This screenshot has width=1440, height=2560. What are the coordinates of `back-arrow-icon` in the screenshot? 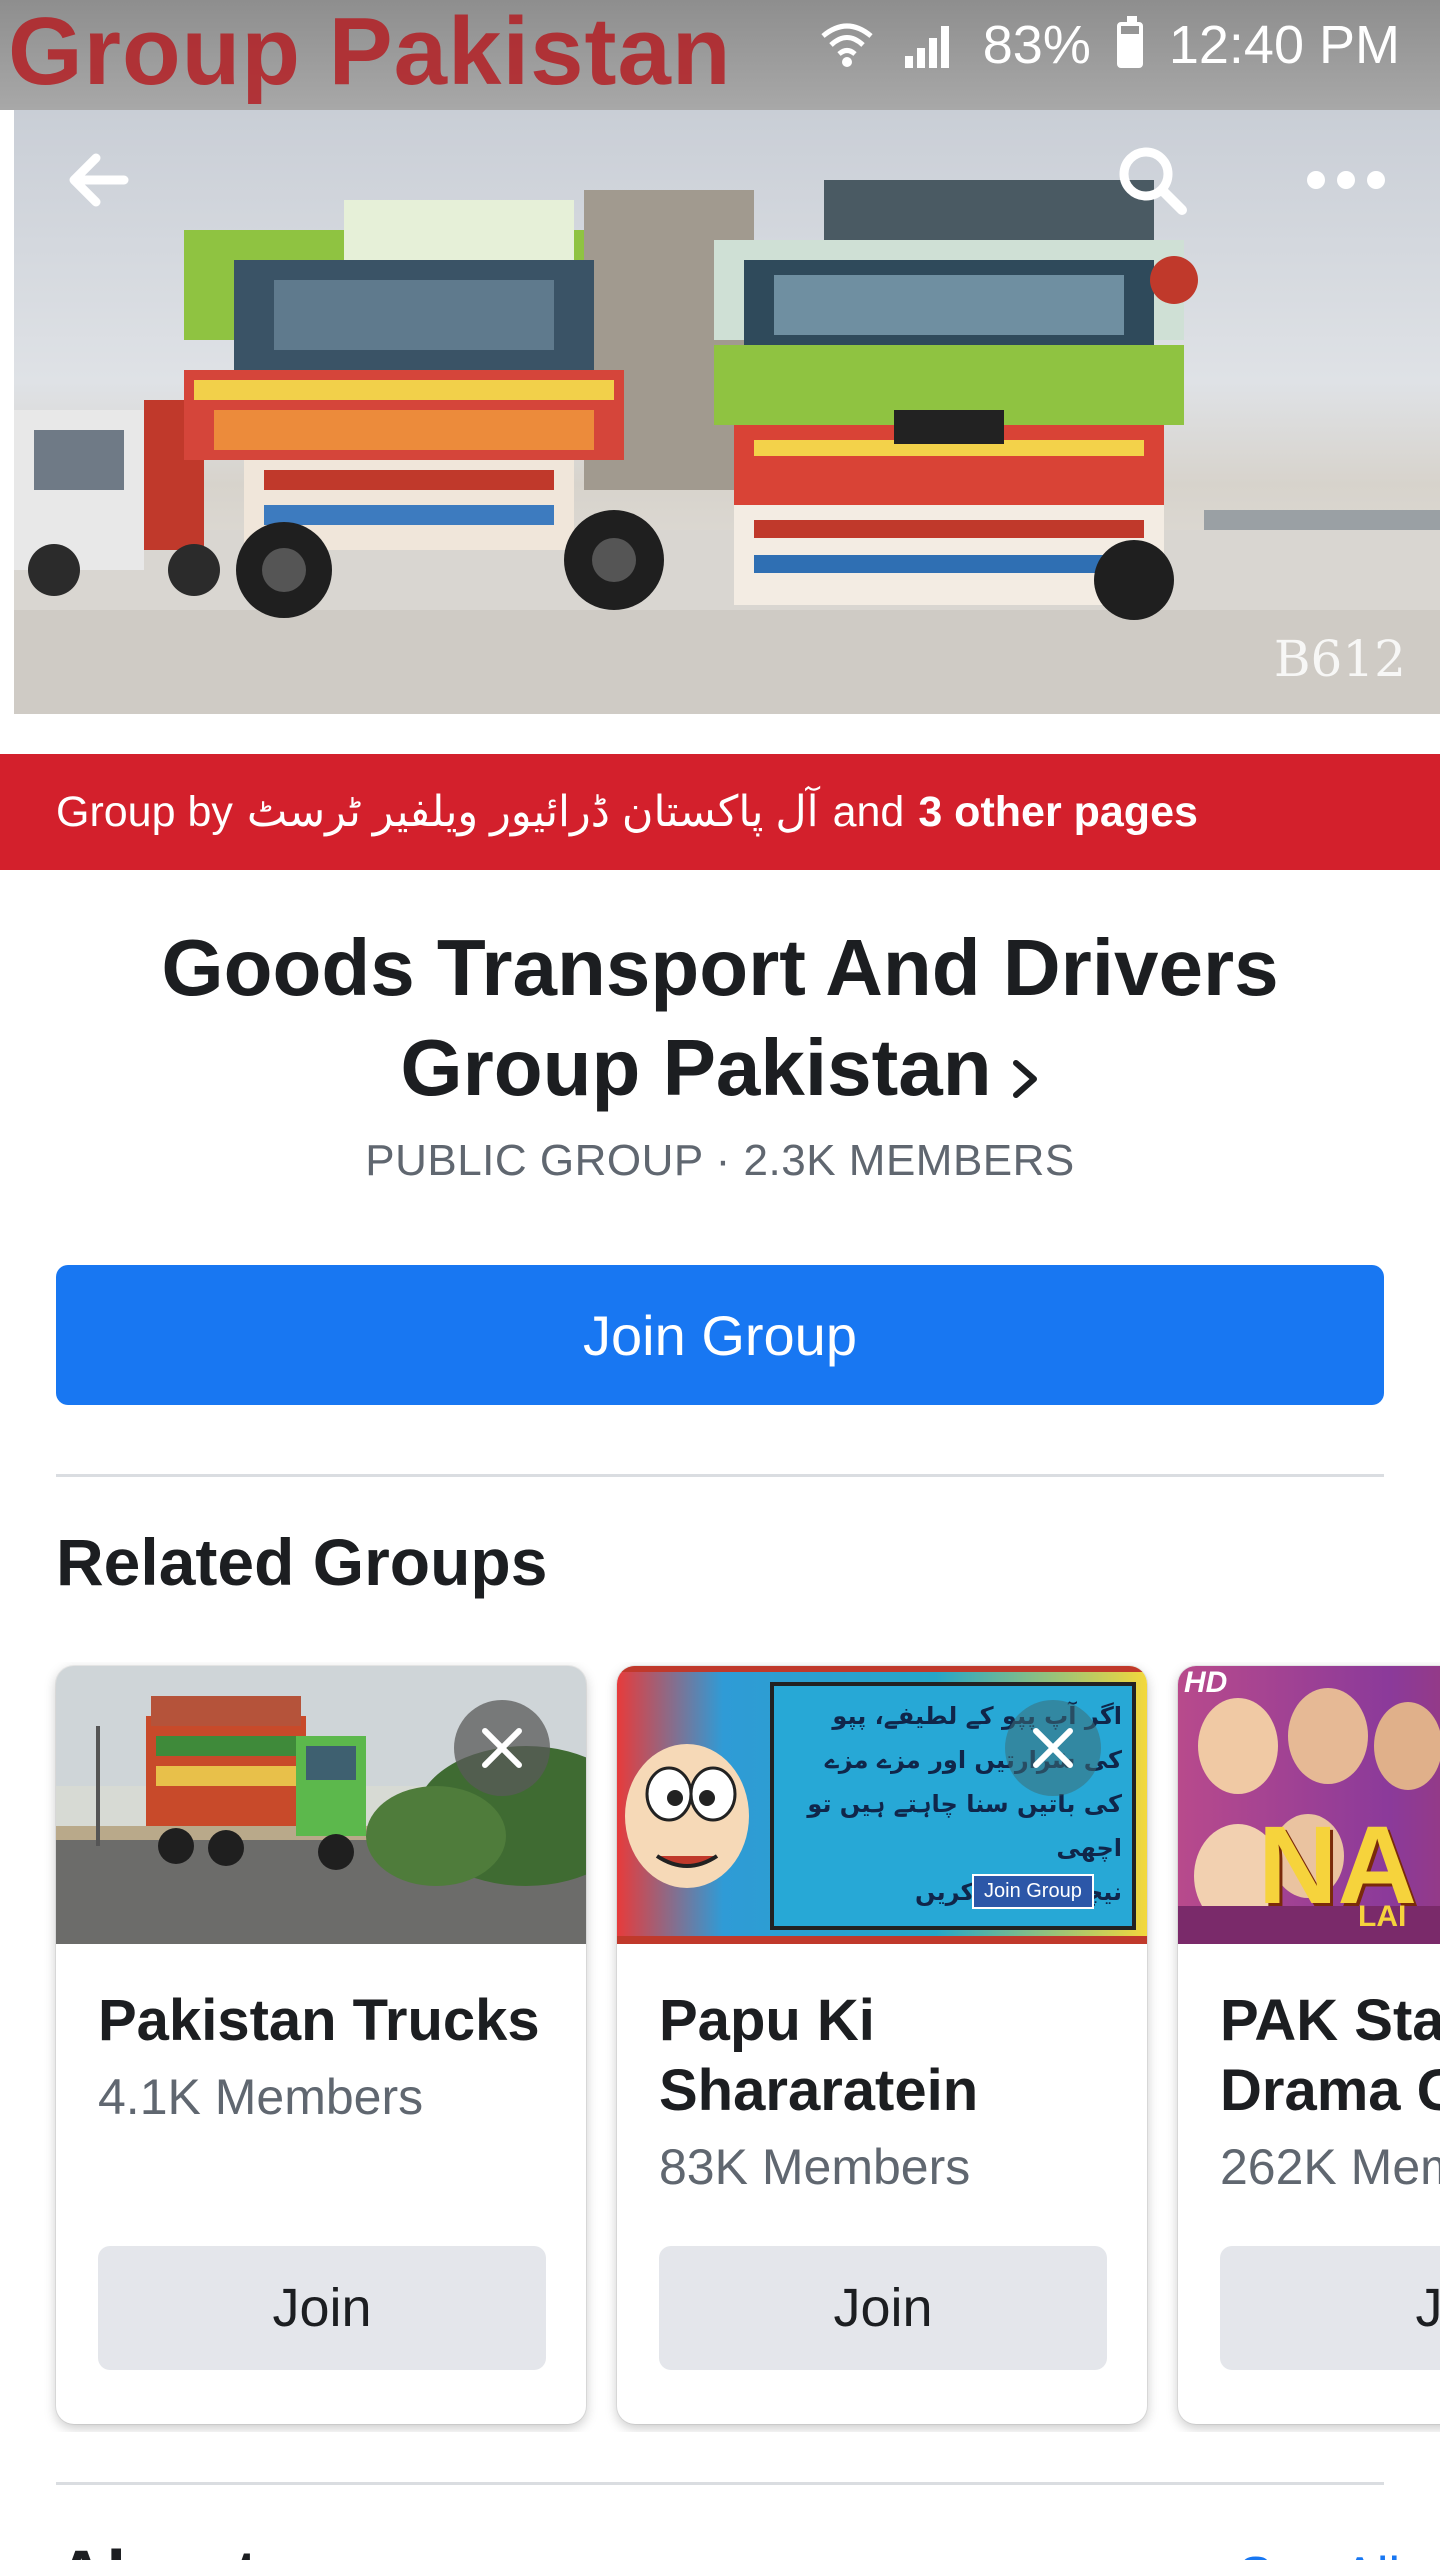 It's located at (99, 180).